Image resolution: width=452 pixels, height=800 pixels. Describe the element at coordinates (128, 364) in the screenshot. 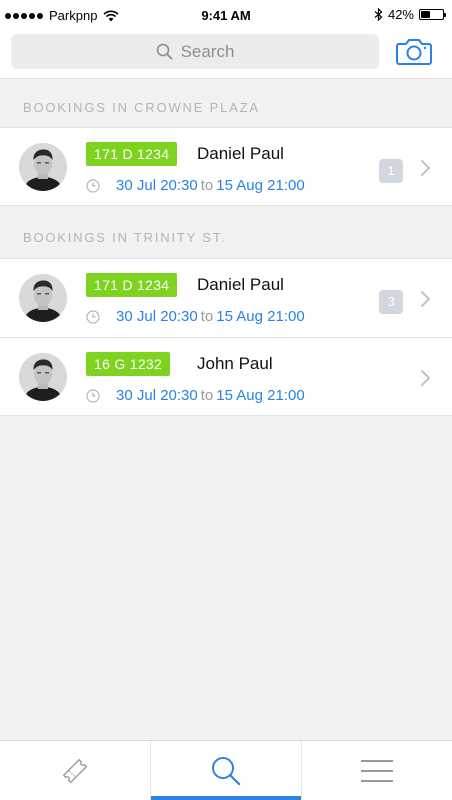

I see `license-plate: 16 G 1232` at that location.